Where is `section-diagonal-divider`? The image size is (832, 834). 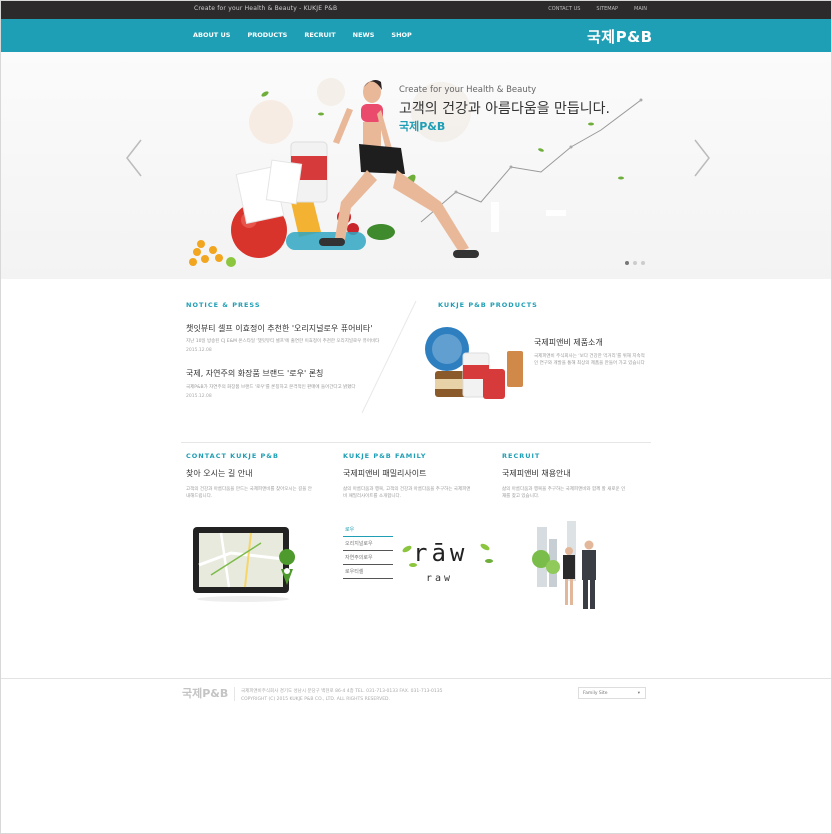
section-diagonal-divider is located at coordinates (389, 357).